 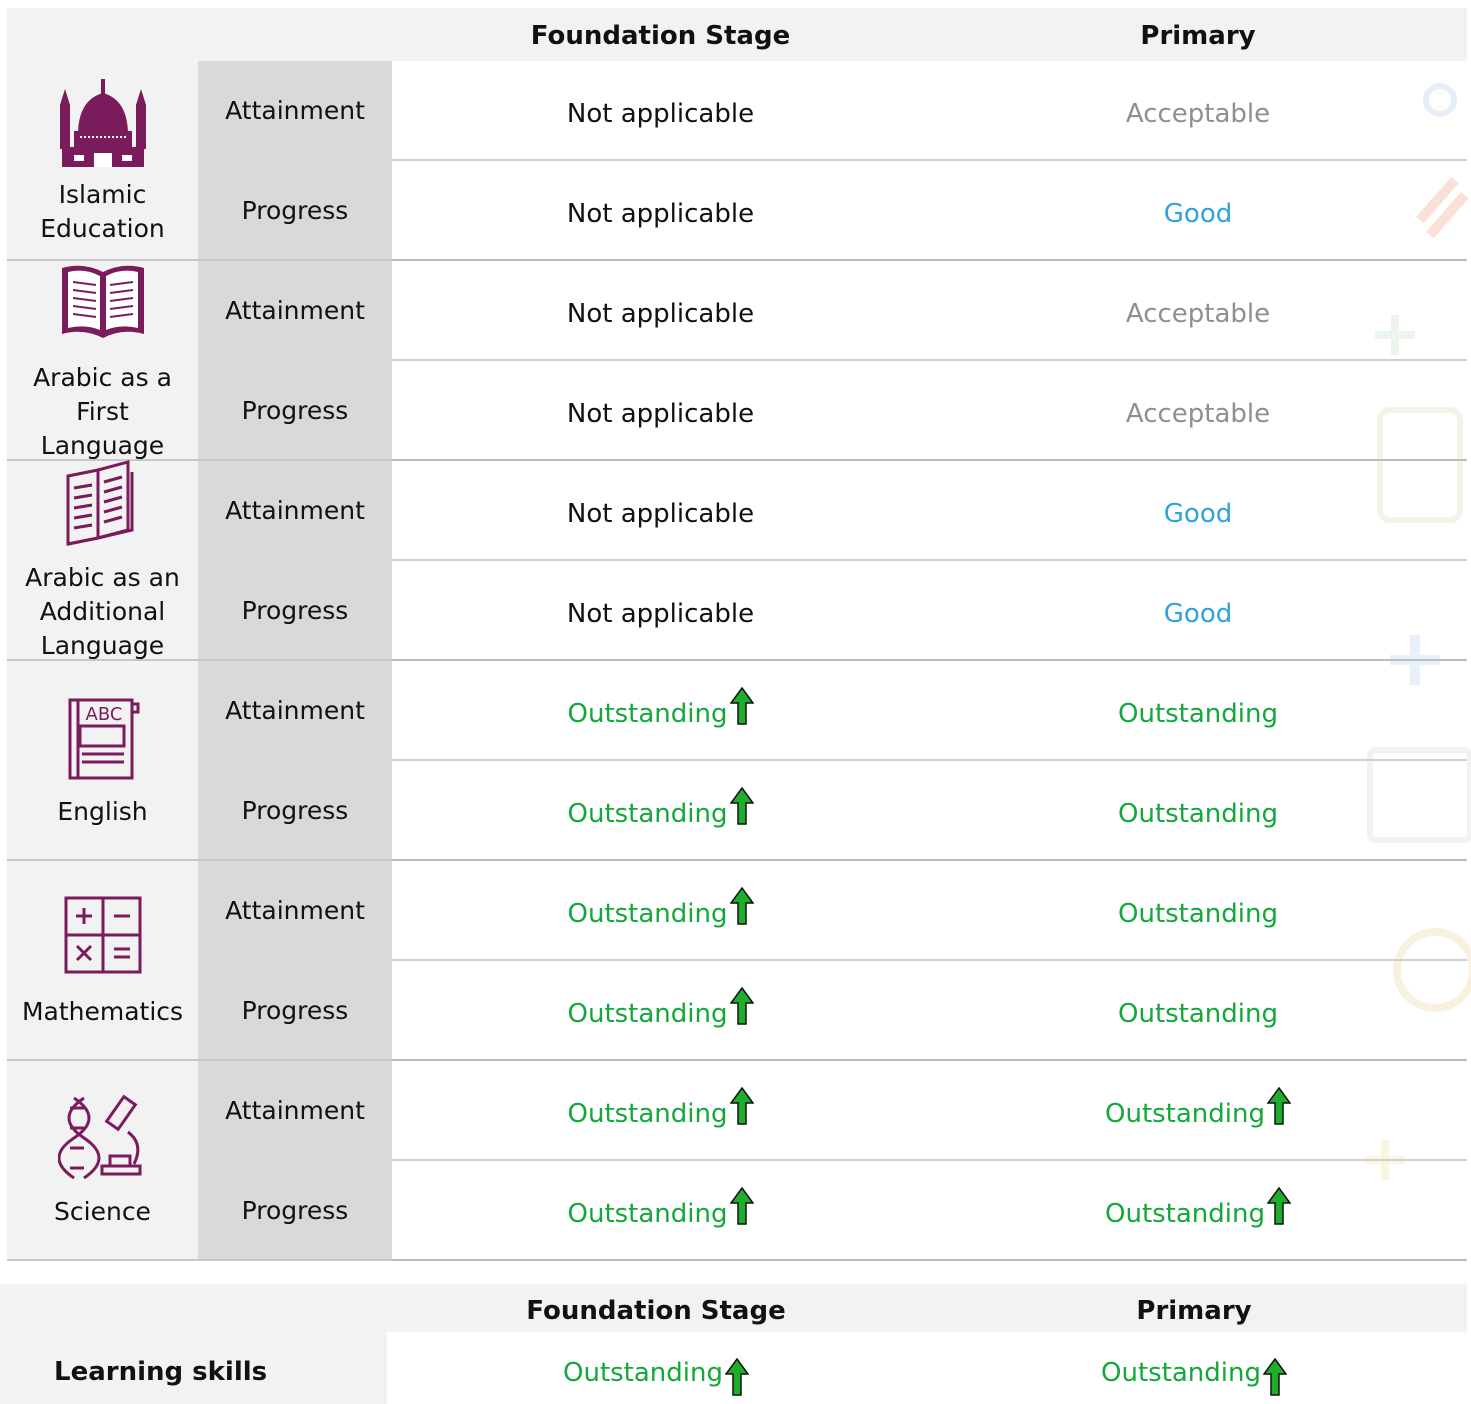 I want to click on abc-book-icon: ABC, so click(x=103, y=741).